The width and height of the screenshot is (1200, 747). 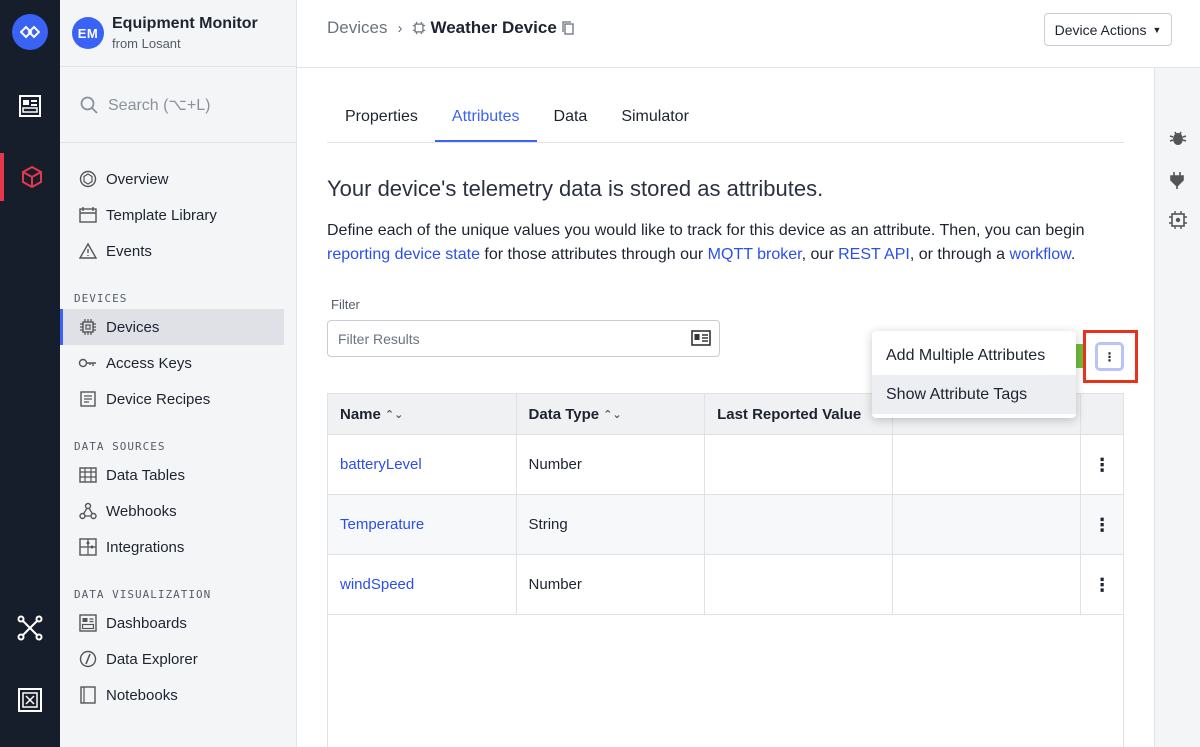 What do you see at coordinates (1177, 407) in the screenshot?
I see `right-tool-strip` at bounding box center [1177, 407].